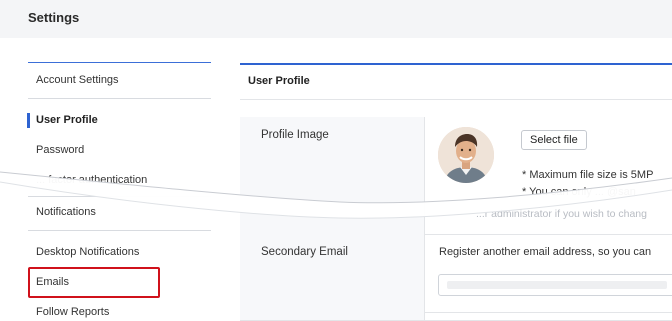 The width and height of the screenshot is (672, 321). Describe the element at coordinates (67, 120) in the screenshot. I see `sidebar-item-user-profile: User Profile` at that location.